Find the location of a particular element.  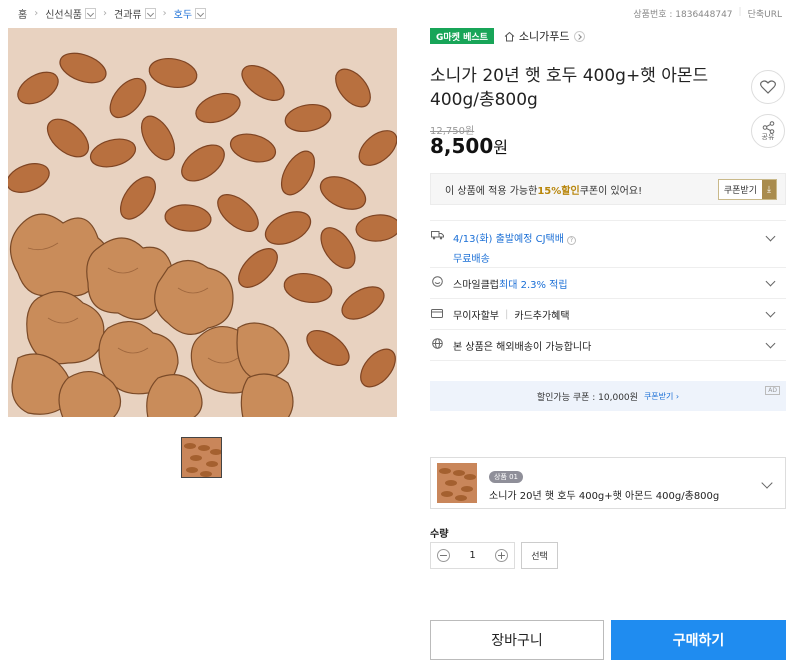

seller-link: 소니가푸드 is located at coordinates (544, 36).